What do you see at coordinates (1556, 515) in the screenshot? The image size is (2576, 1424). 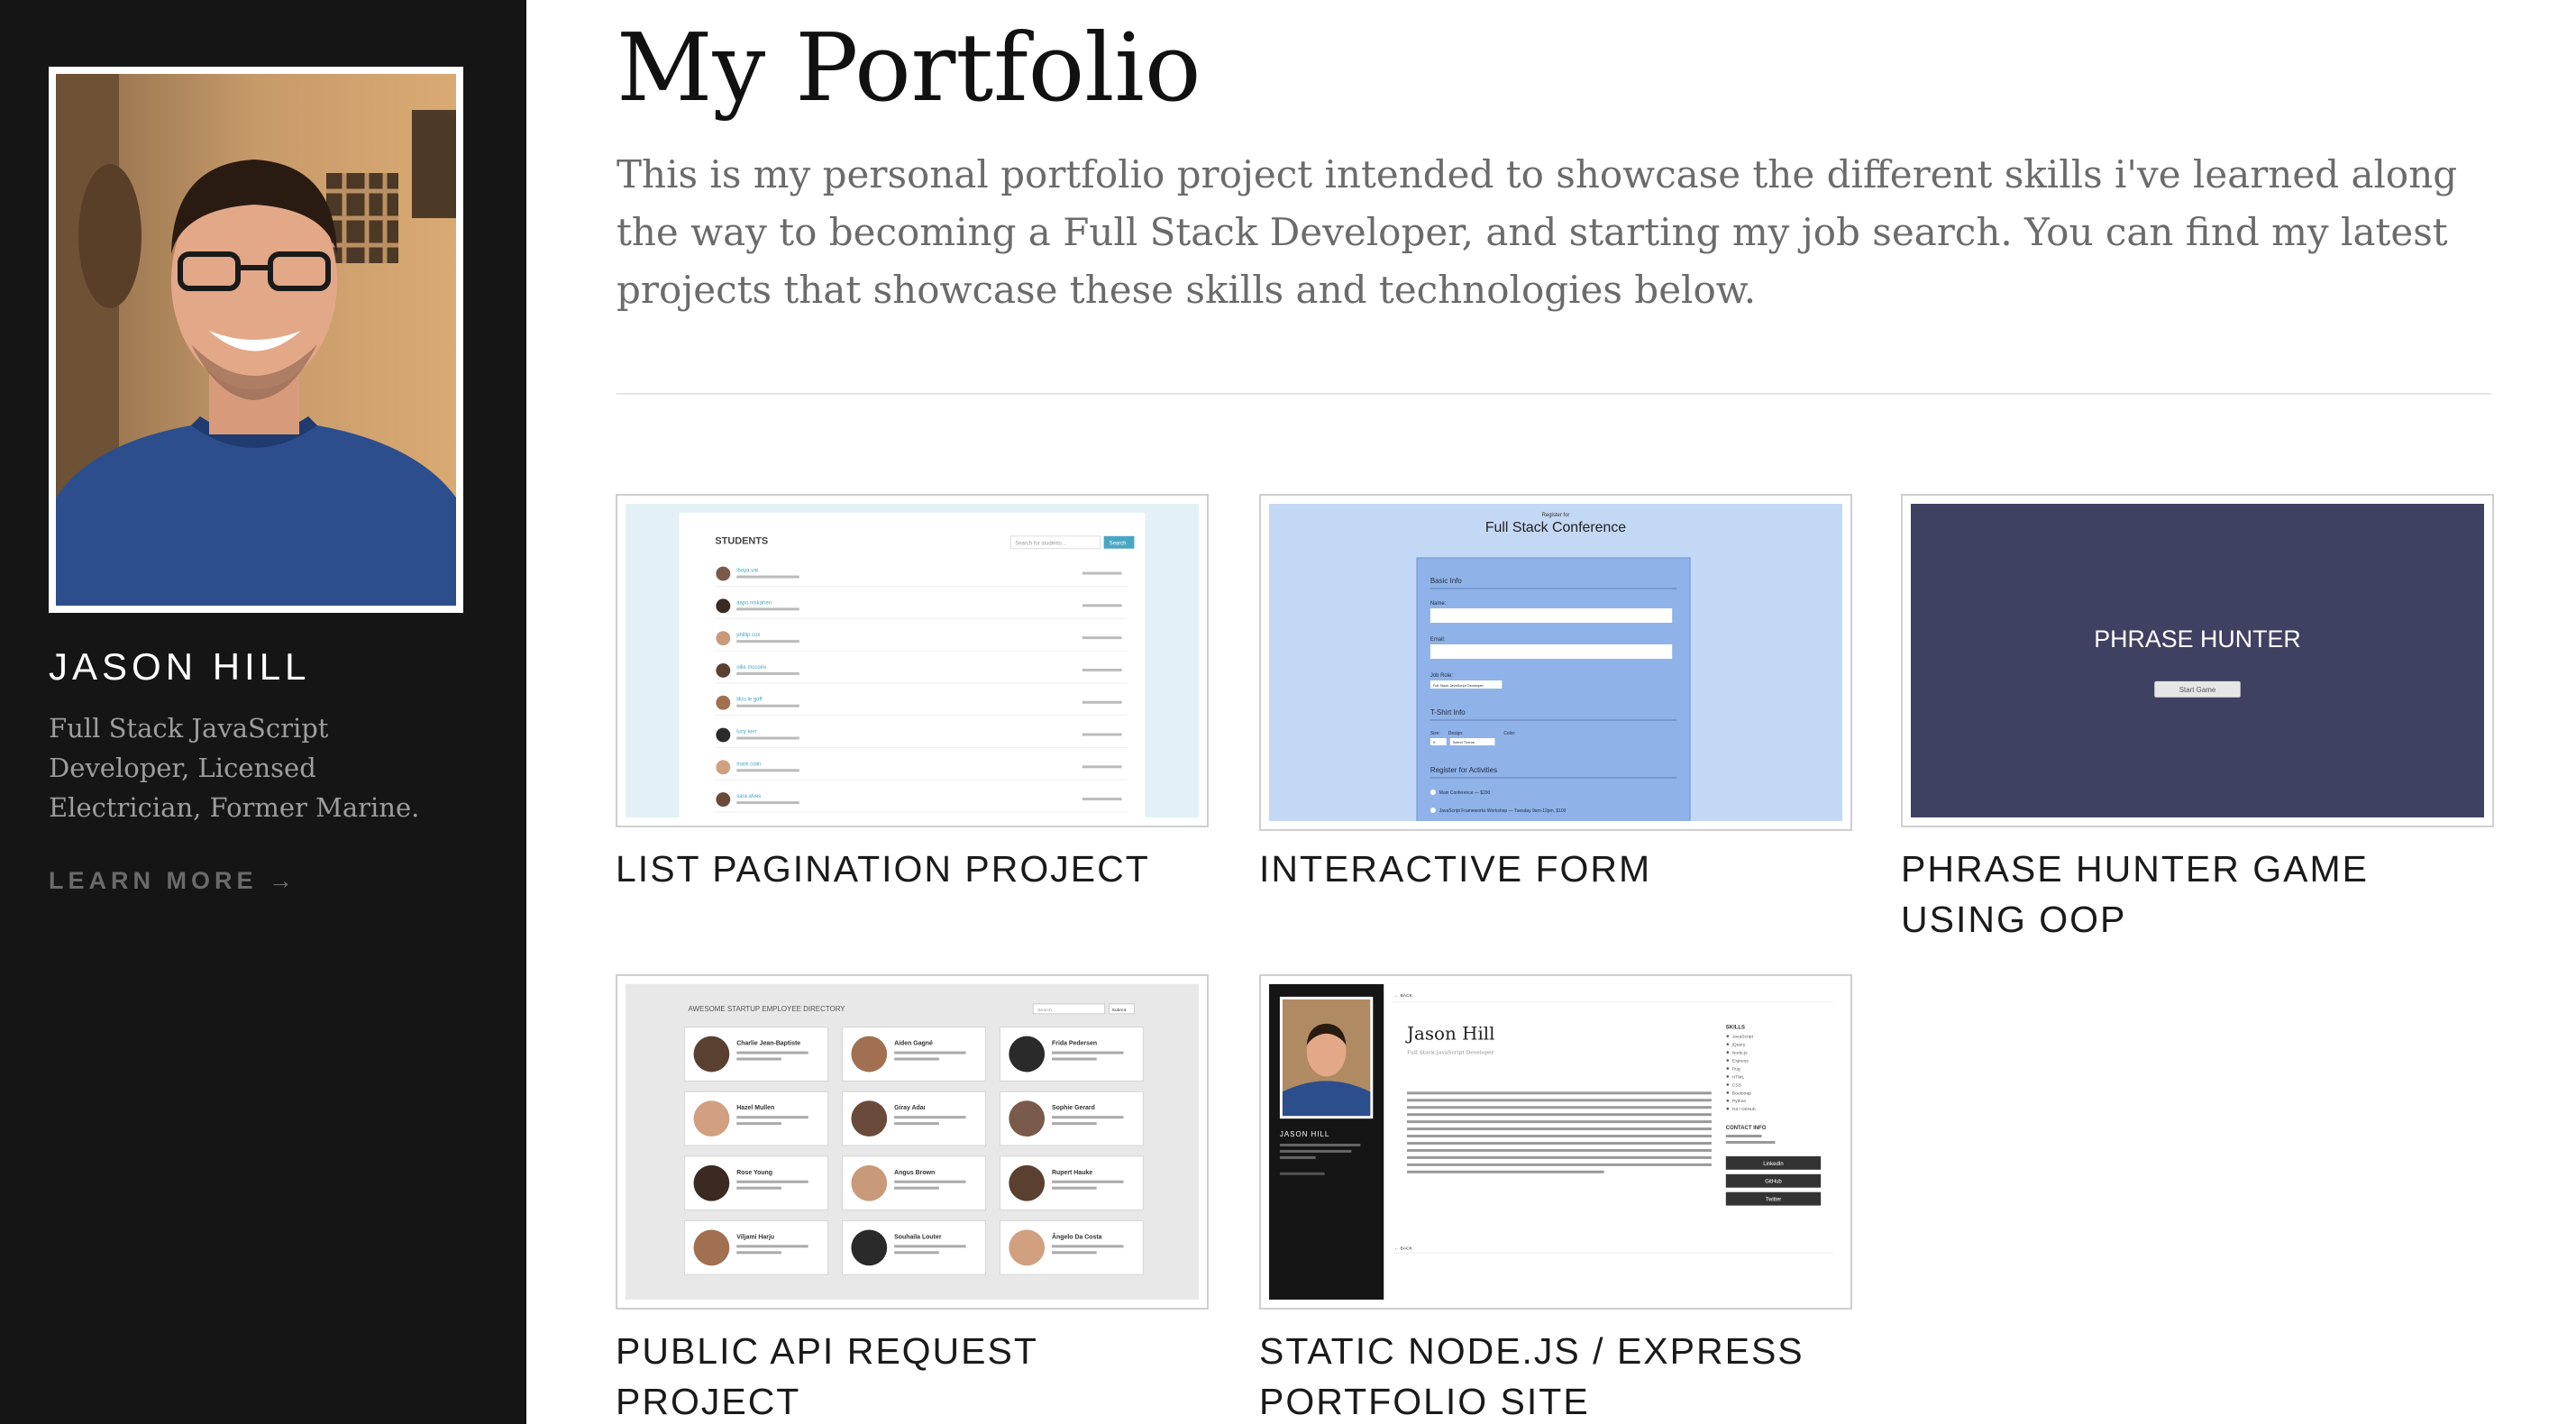 I see `thumb-kicker: Register for` at bounding box center [1556, 515].